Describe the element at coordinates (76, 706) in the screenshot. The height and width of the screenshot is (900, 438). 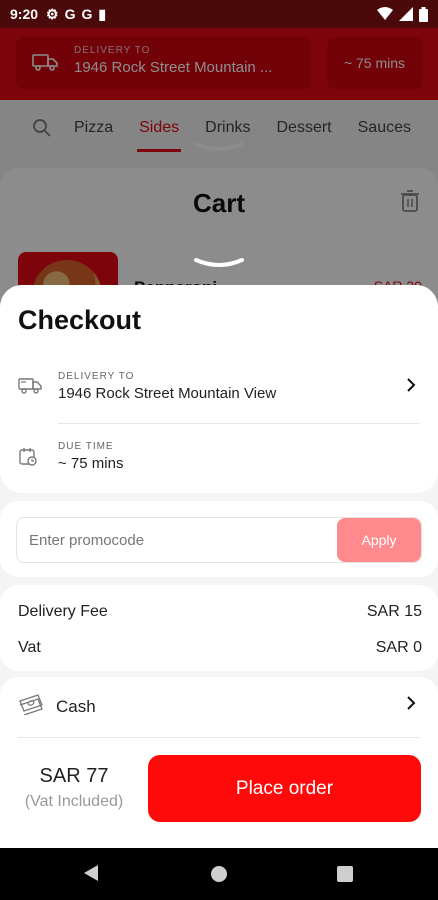
I see `payment-method-label: Cash` at that location.